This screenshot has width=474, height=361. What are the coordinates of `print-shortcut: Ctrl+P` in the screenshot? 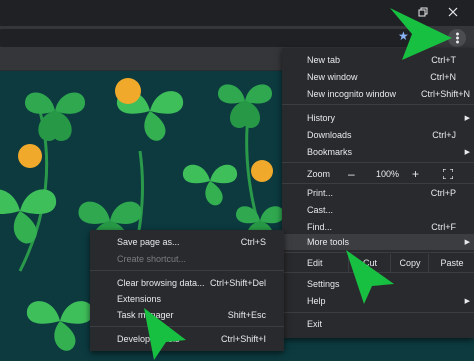 It's located at (443, 193).